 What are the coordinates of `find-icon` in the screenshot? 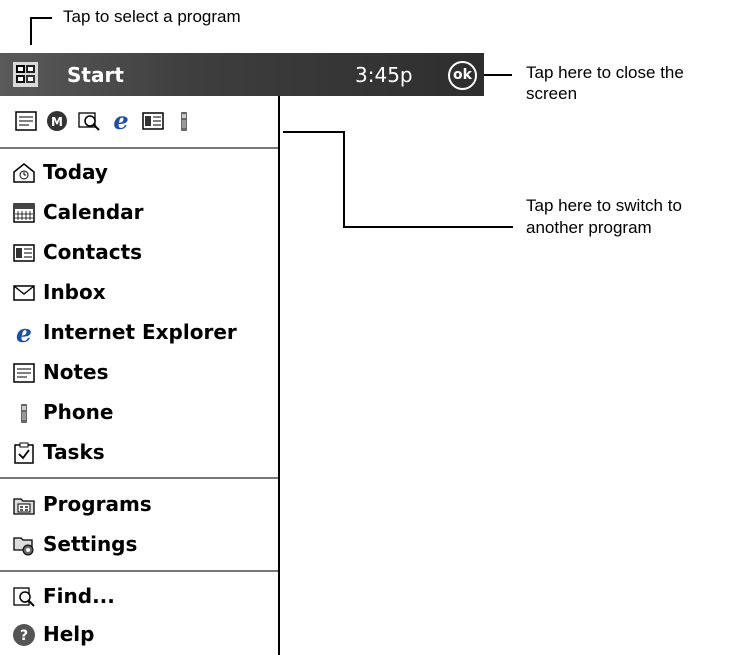 It's located at (24, 597).